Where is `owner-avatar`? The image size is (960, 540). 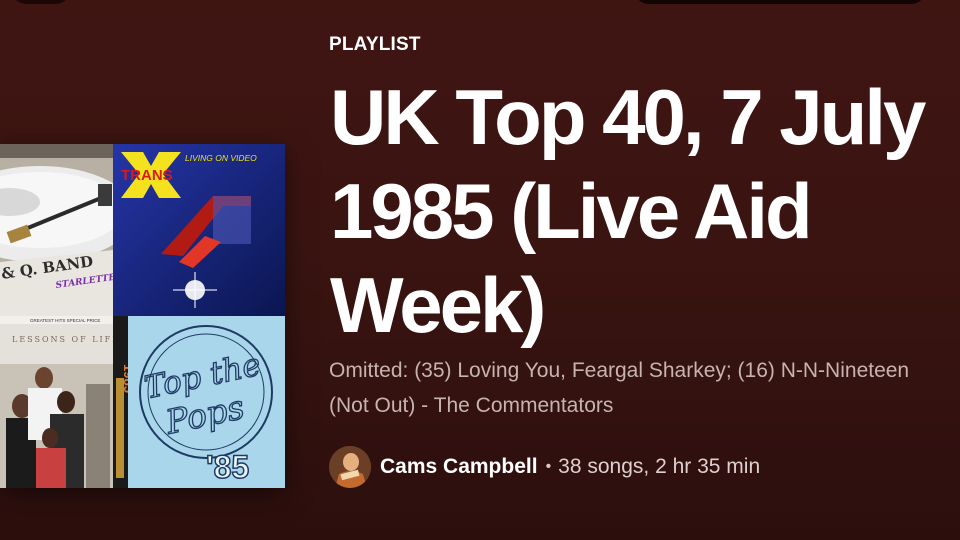
owner-avatar is located at coordinates (350, 467).